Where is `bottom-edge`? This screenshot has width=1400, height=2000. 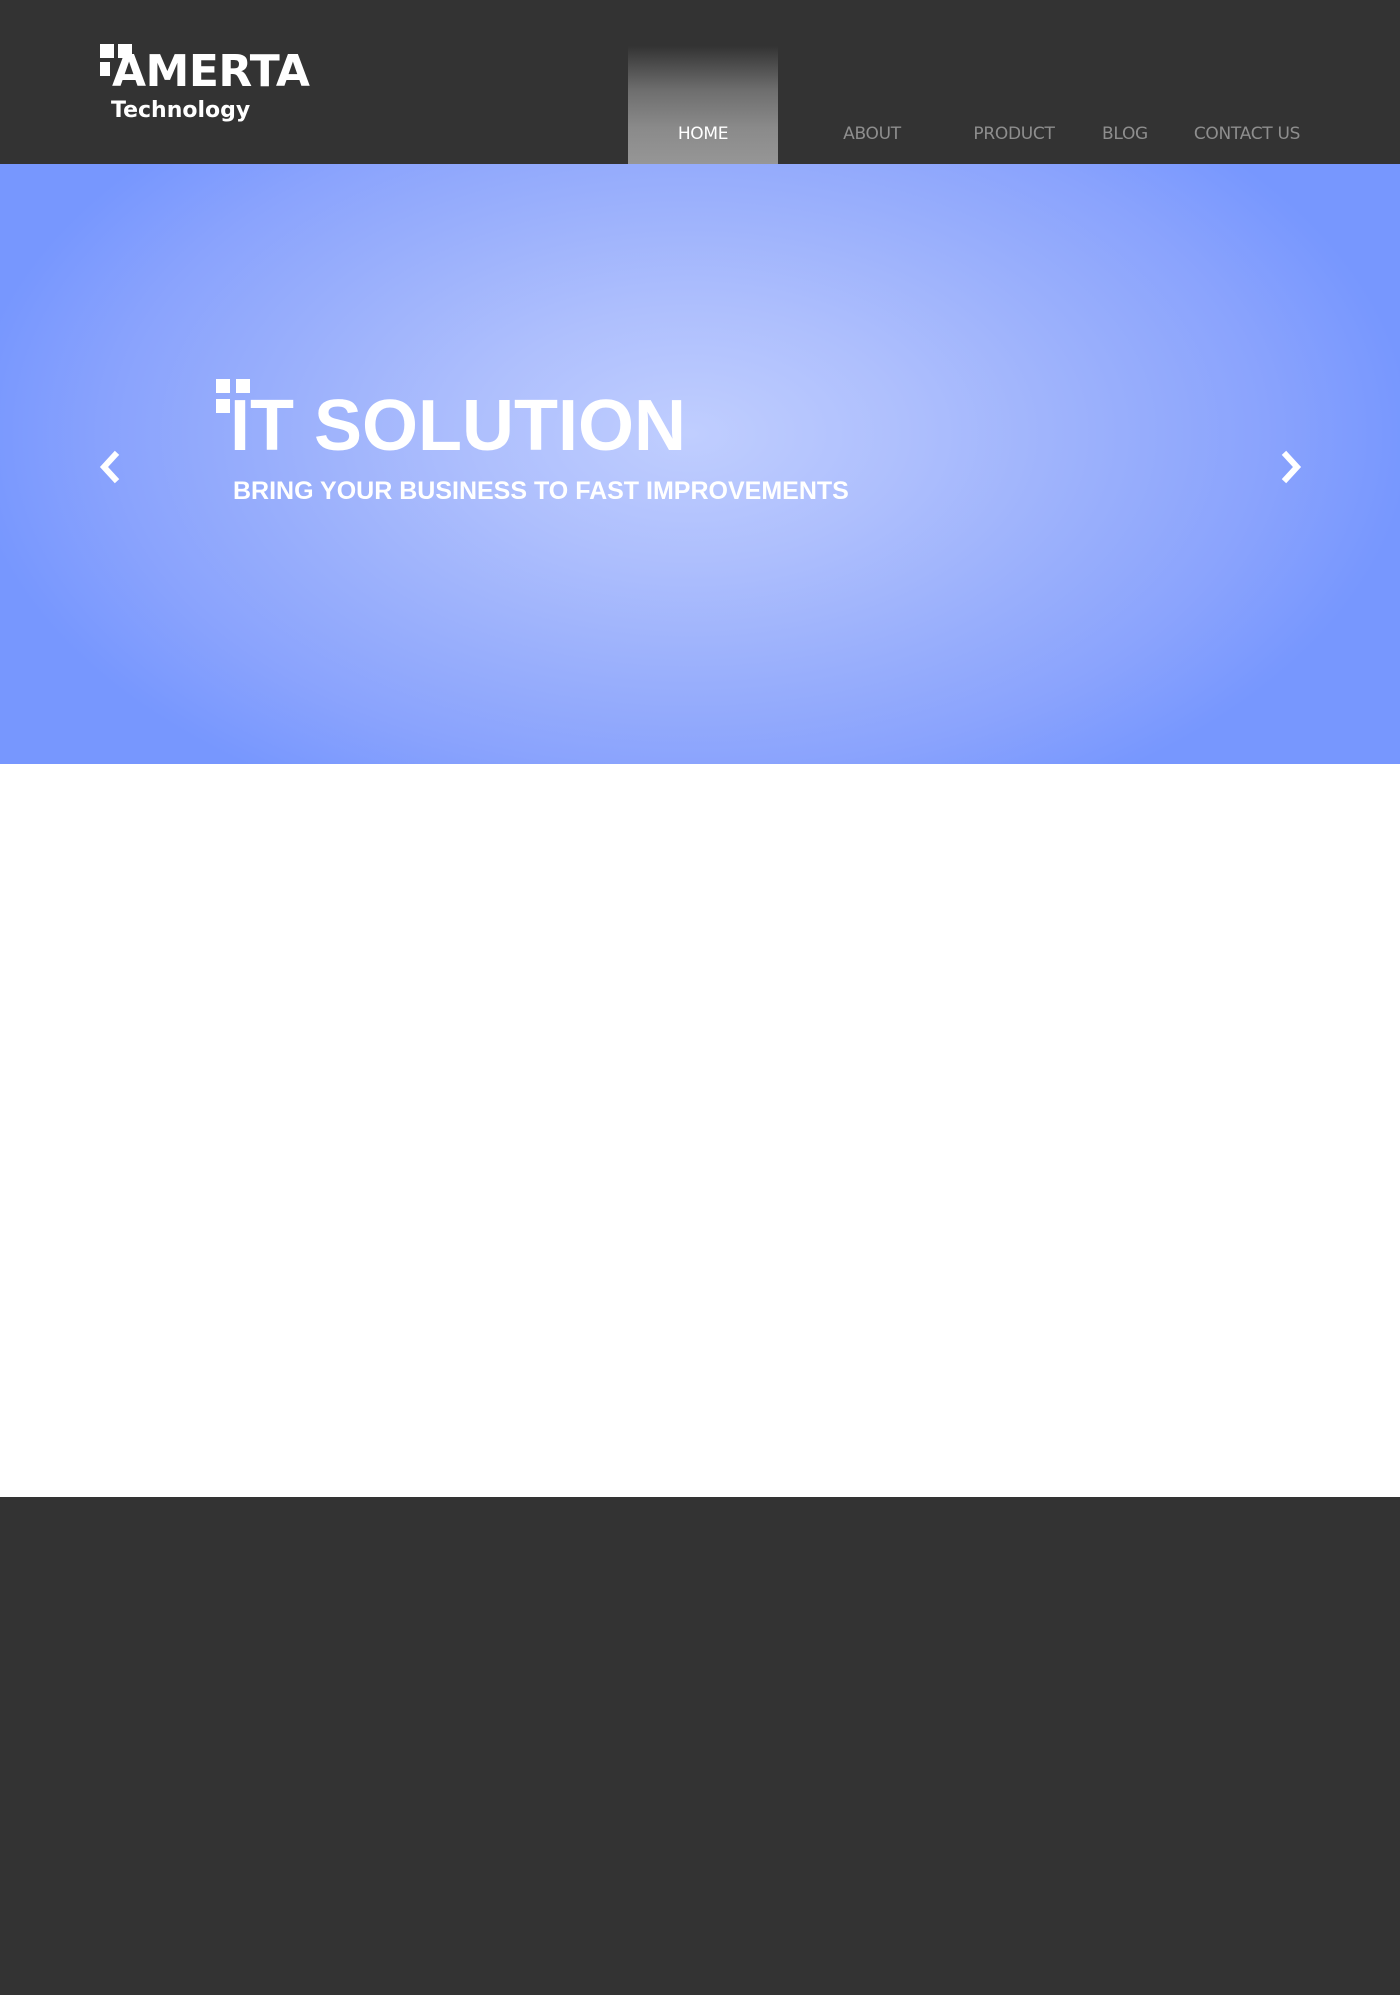 bottom-edge is located at coordinates (700, 1997).